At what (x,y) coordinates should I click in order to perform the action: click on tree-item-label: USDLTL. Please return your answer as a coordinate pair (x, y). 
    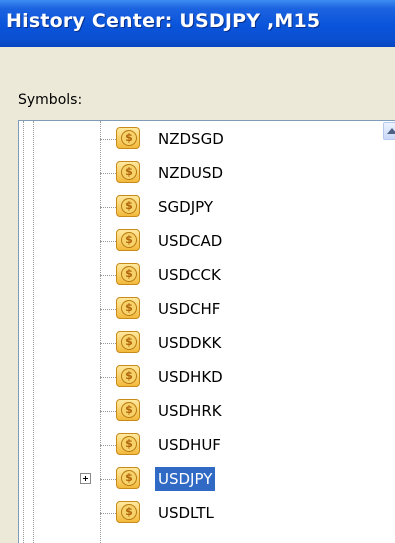
    Looking at the image, I should click on (186, 513).